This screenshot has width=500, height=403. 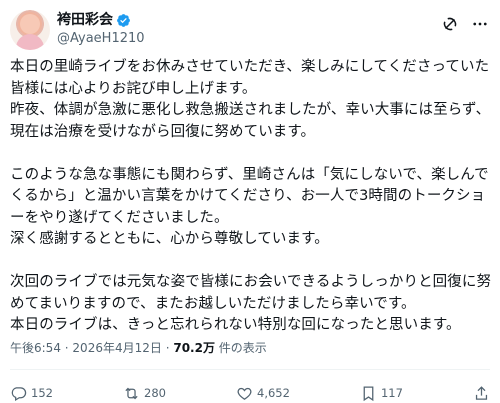 What do you see at coordinates (480, 24) in the screenshot?
I see `more-icon` at bounding box center [480, 24].